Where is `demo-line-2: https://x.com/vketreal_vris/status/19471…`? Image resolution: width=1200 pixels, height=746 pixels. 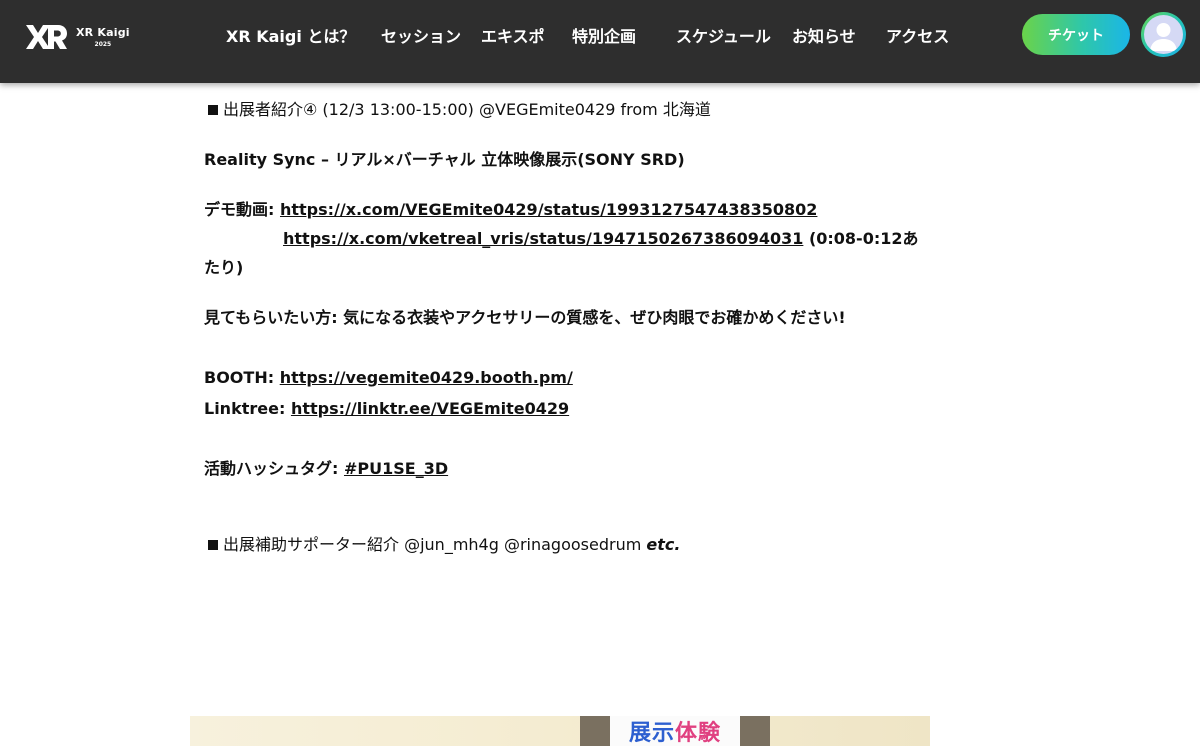
demo-line-2: https://x.com/vketreal_vris/status/19471… is located at coordinates (601, 239).